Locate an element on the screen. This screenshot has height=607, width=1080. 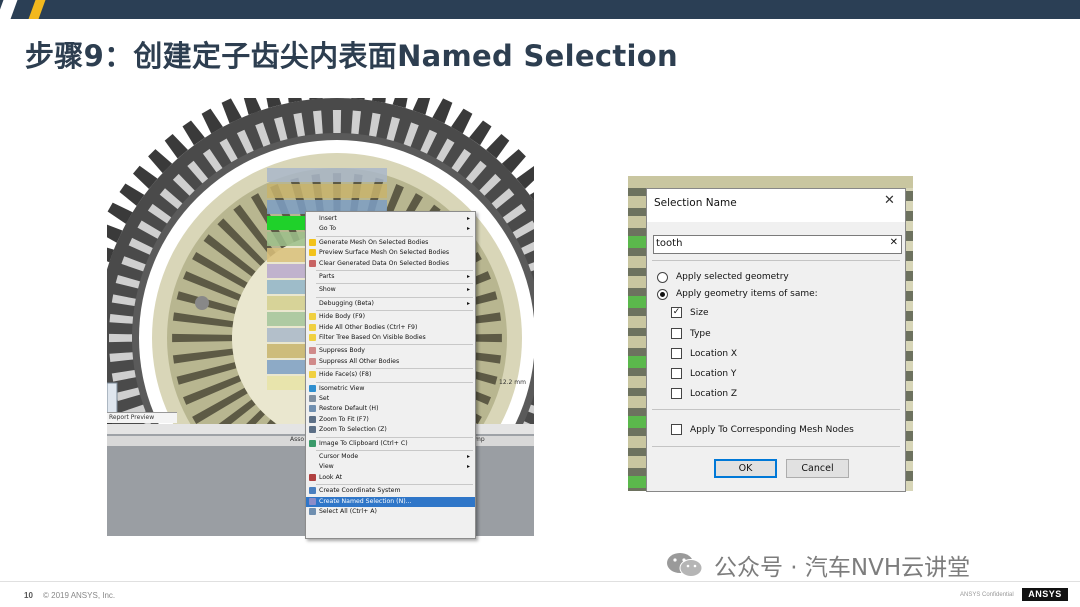
status-strip-left: Asso is located at coordinates (297, 439).